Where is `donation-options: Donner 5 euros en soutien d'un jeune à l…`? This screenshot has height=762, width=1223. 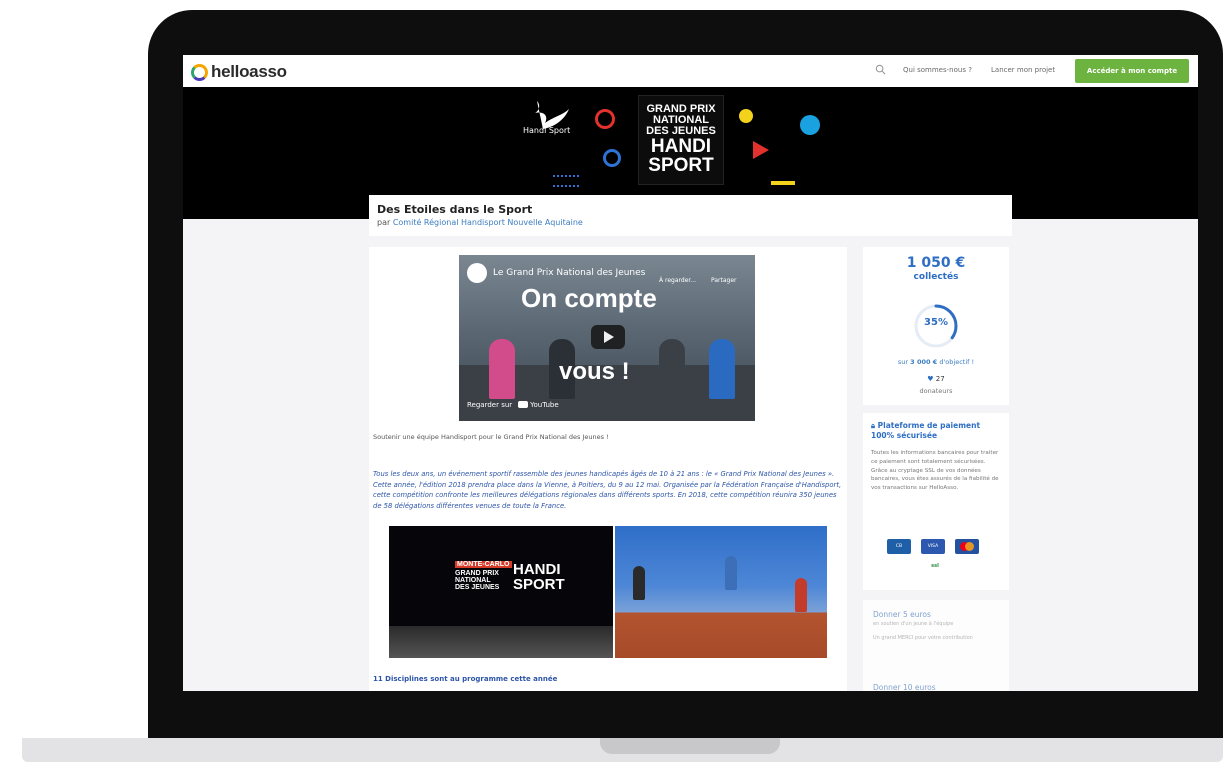
donation-options: Donner 5 euros en soutien d'un jeune à l… is located at coordinates (936, 645).